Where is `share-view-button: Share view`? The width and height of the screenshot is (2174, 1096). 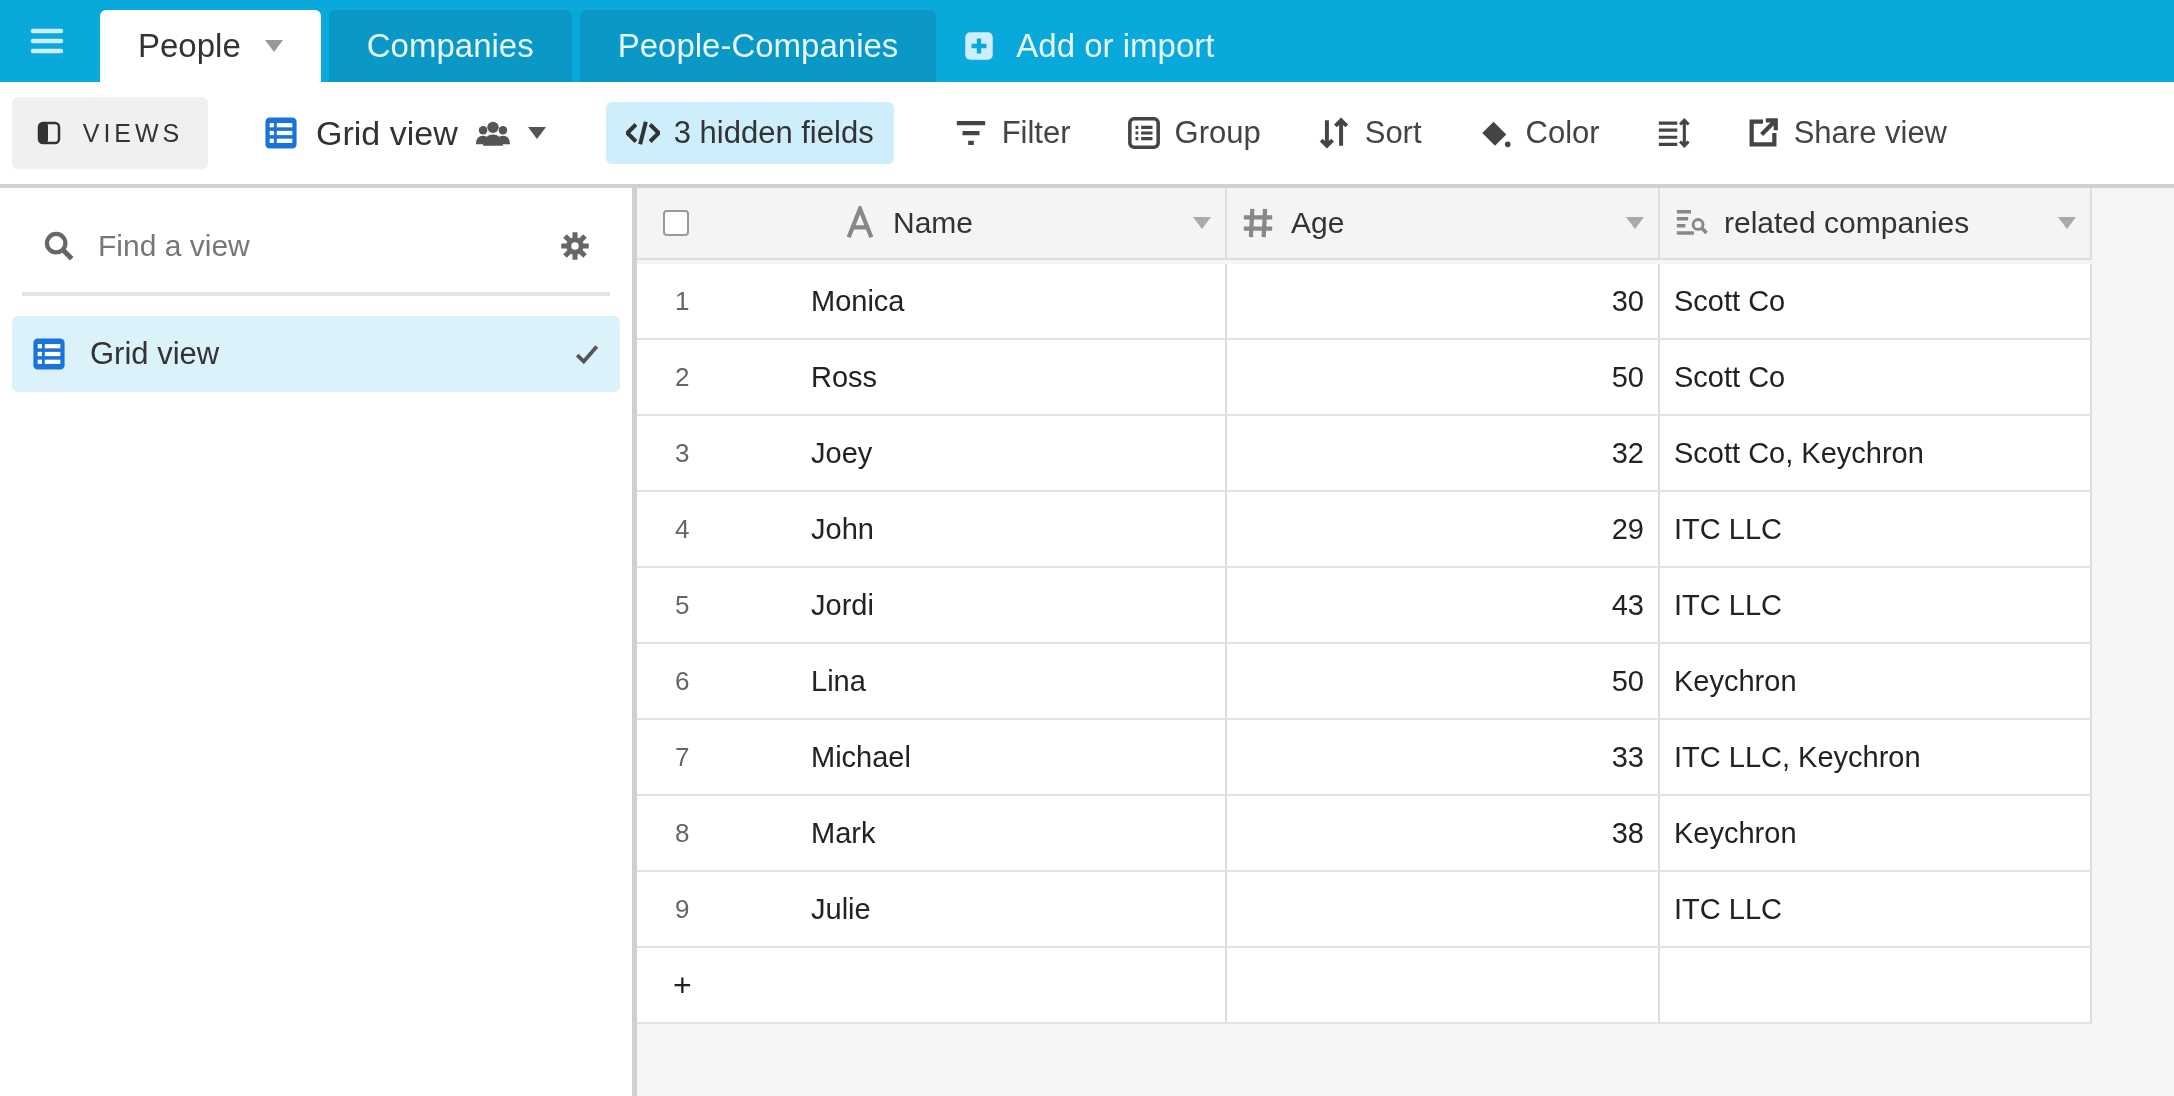 share-view-button: Share view is located at coordinates (1846, 133).